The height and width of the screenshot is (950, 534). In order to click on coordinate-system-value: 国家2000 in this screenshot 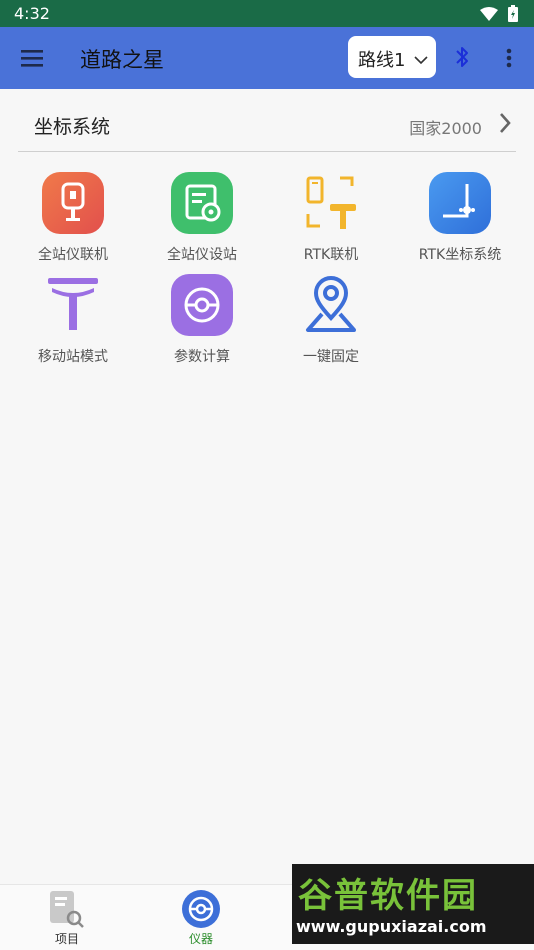, I will do `click(445, 128)`.